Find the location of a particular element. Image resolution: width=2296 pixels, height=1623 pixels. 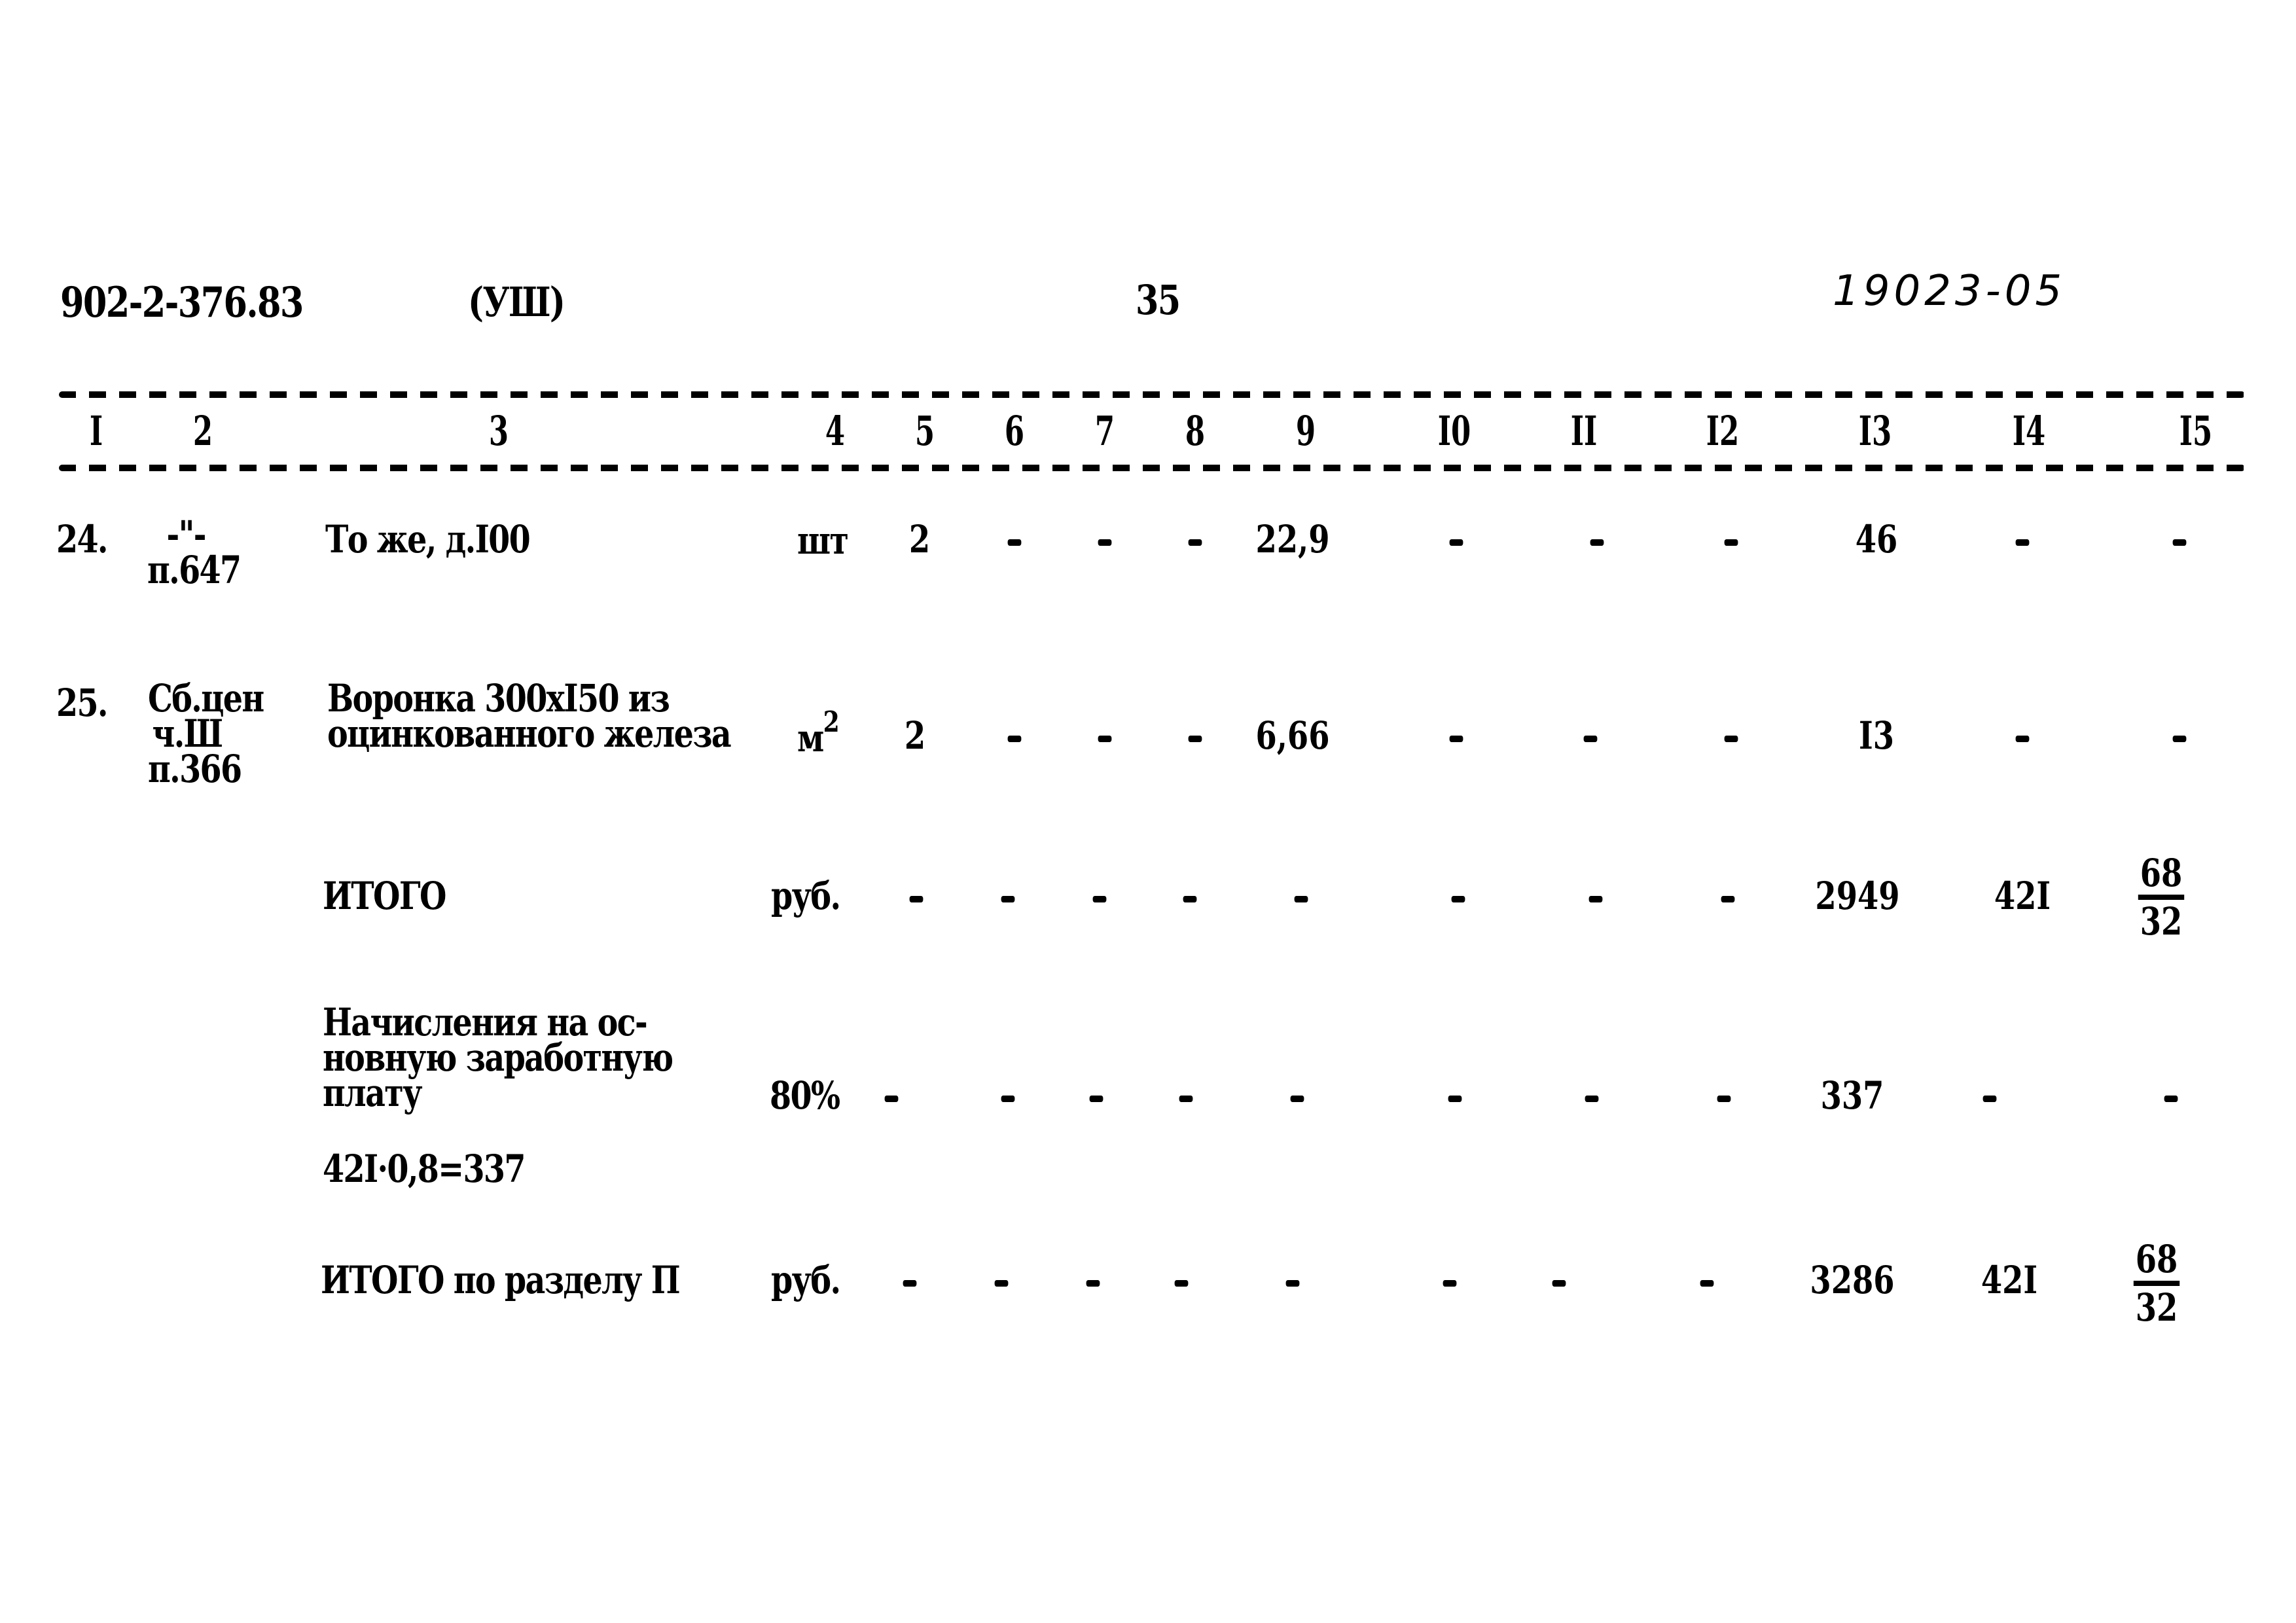

row-reference: Сб.цен ч.Ш п.366 is located at coordinates (206, 735).